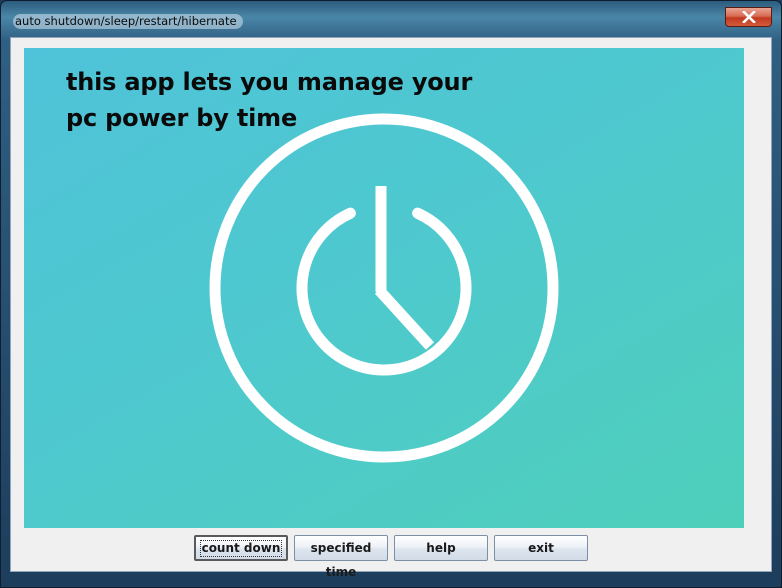  Describe the element at coordinates (128, 21) in the screenshot. I see `window-title: auto shutdown/sleep/restart/hibernate` at that location.